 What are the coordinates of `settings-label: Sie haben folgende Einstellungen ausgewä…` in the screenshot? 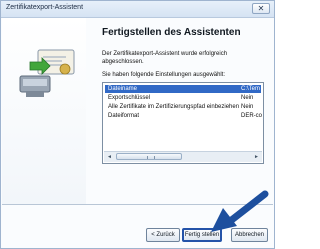 It's located at (164, 75).